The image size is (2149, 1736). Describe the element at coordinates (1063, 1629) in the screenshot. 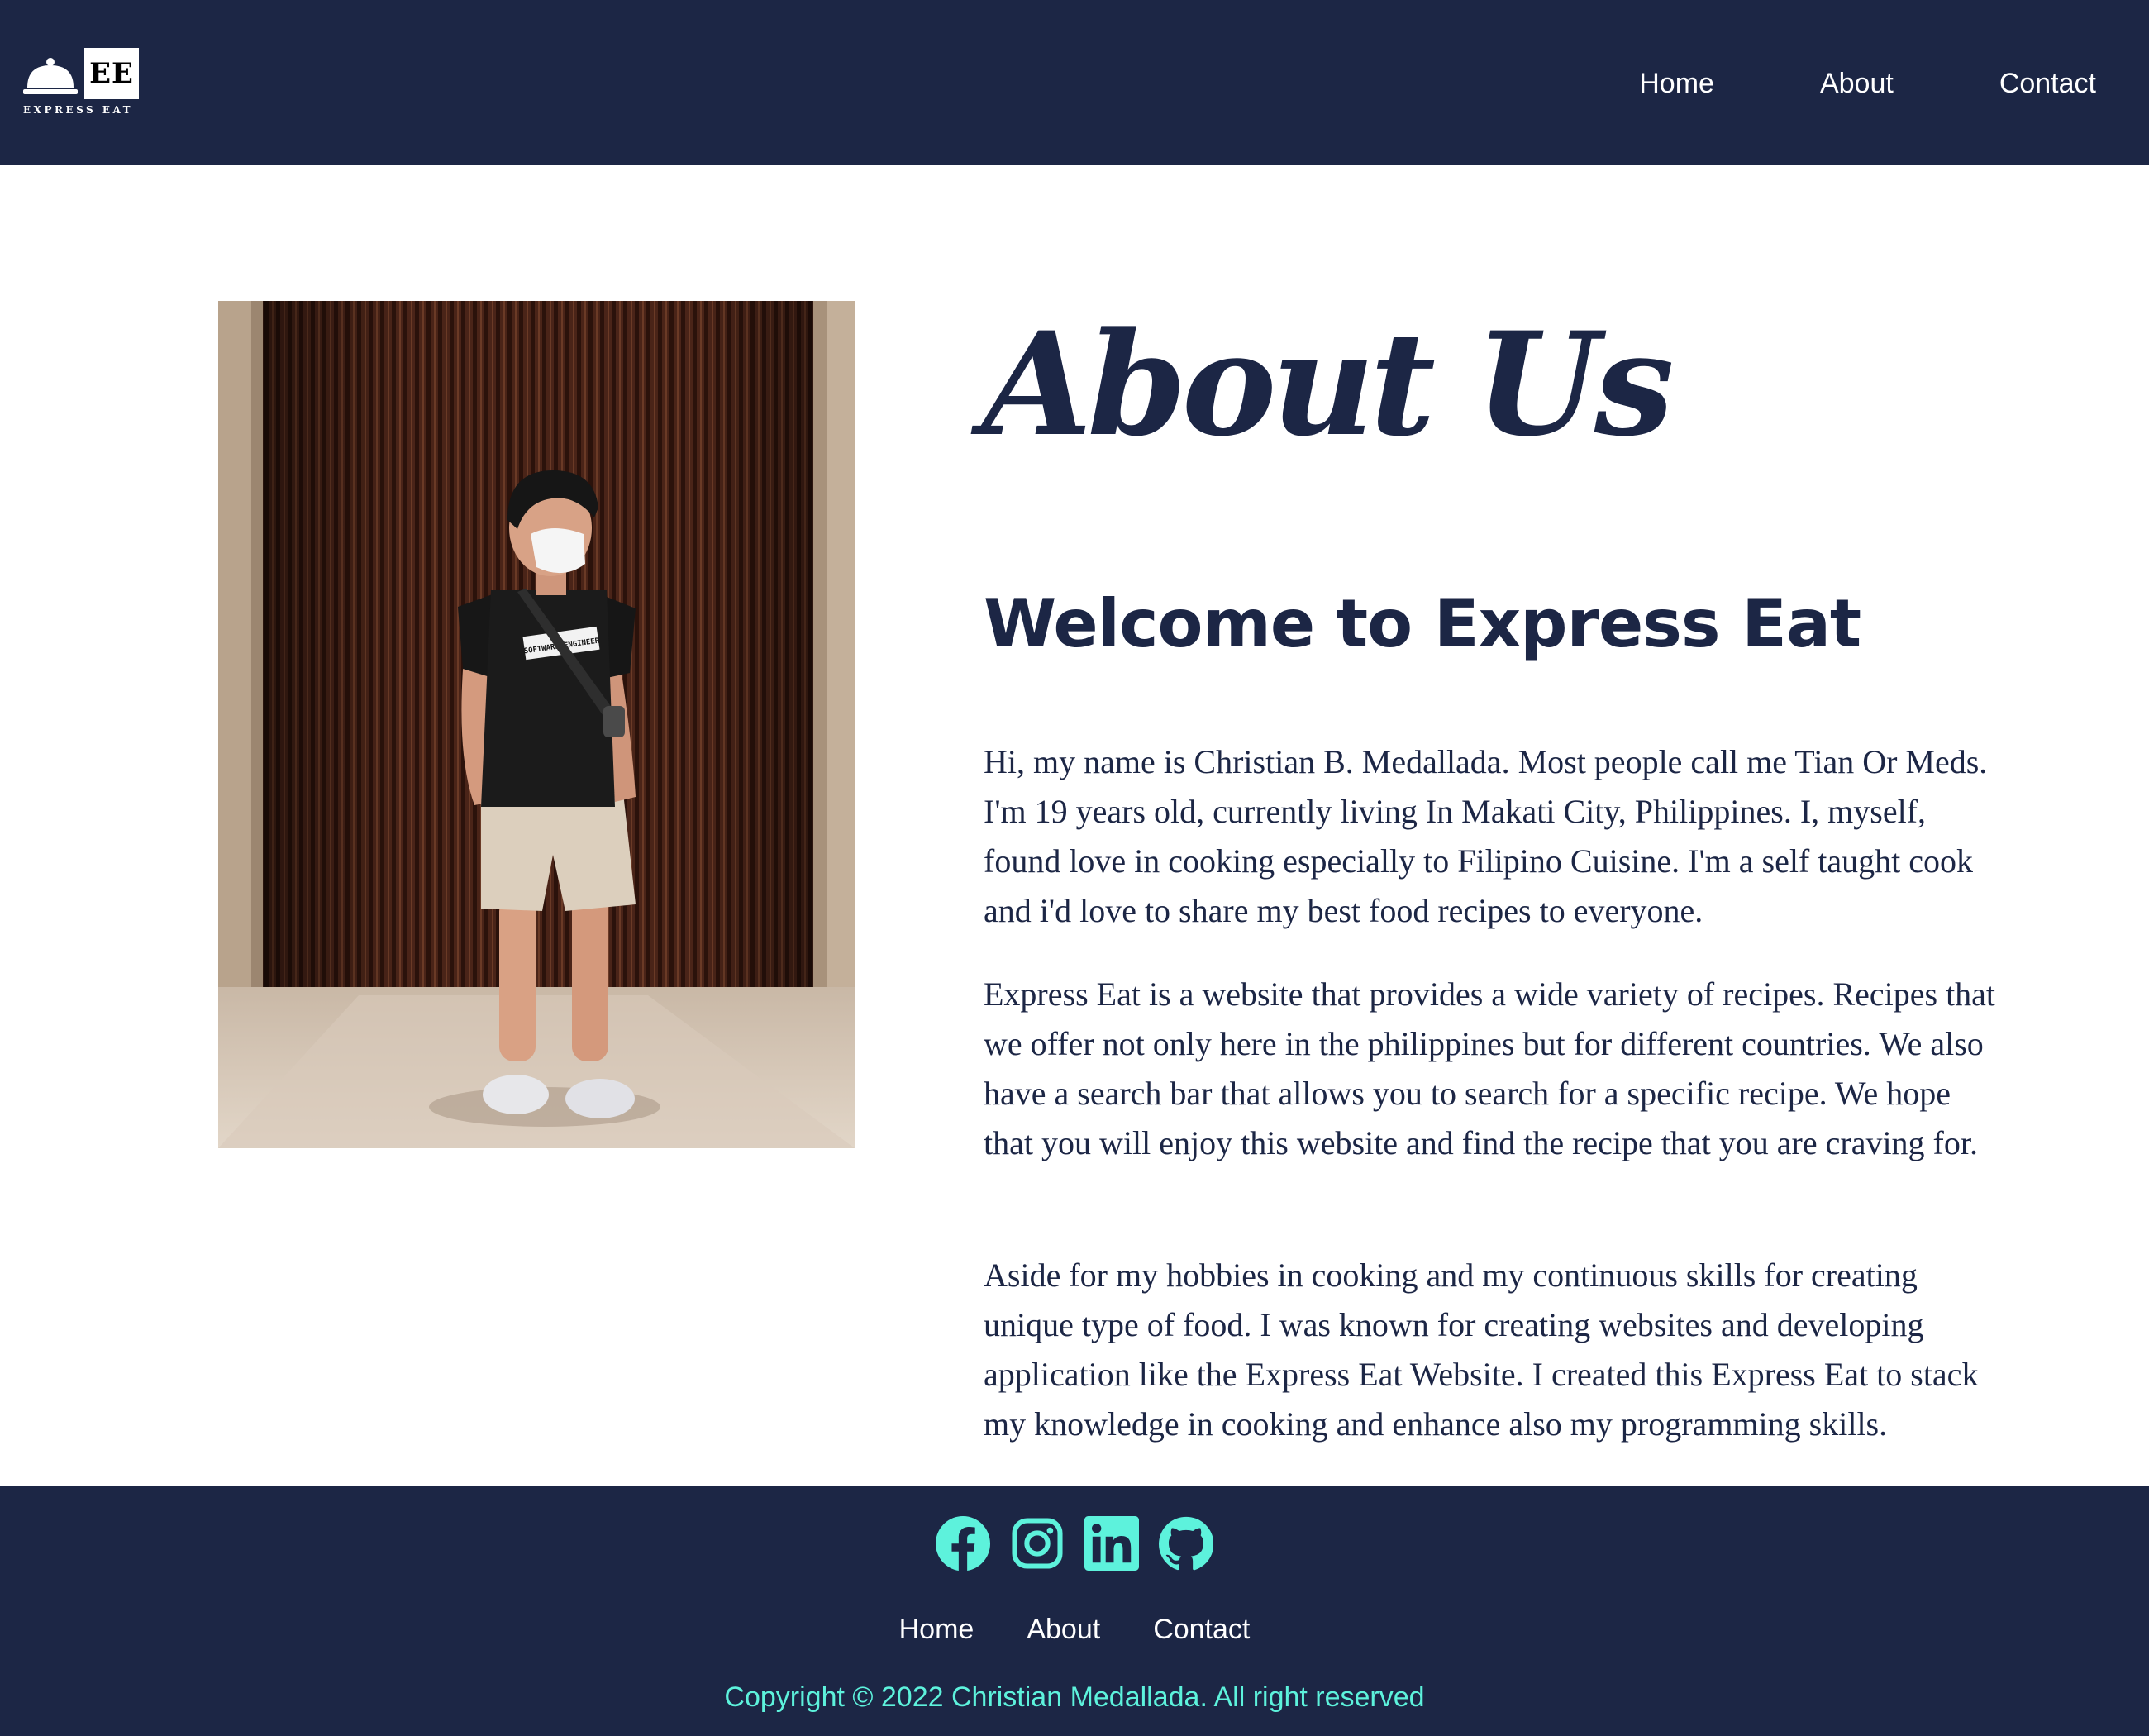

I see `footer-about-link: About` at that location.